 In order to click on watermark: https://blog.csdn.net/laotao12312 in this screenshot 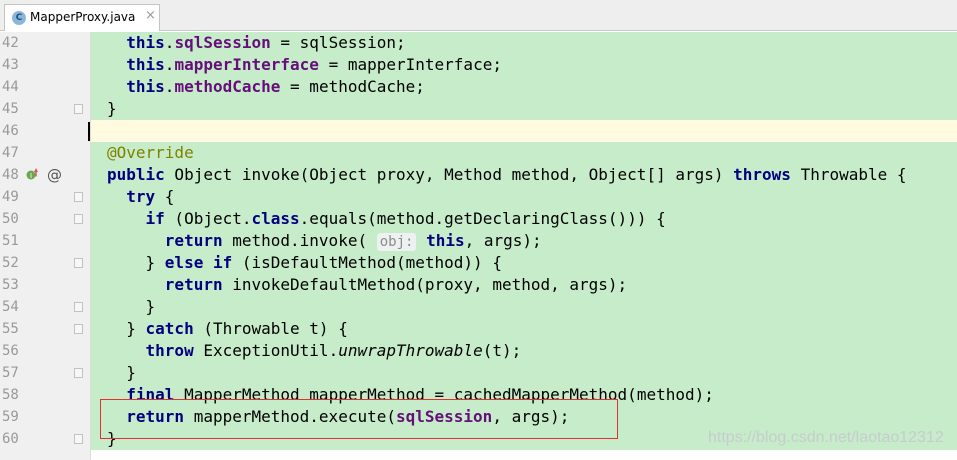, I will do `click(826, 437)`.